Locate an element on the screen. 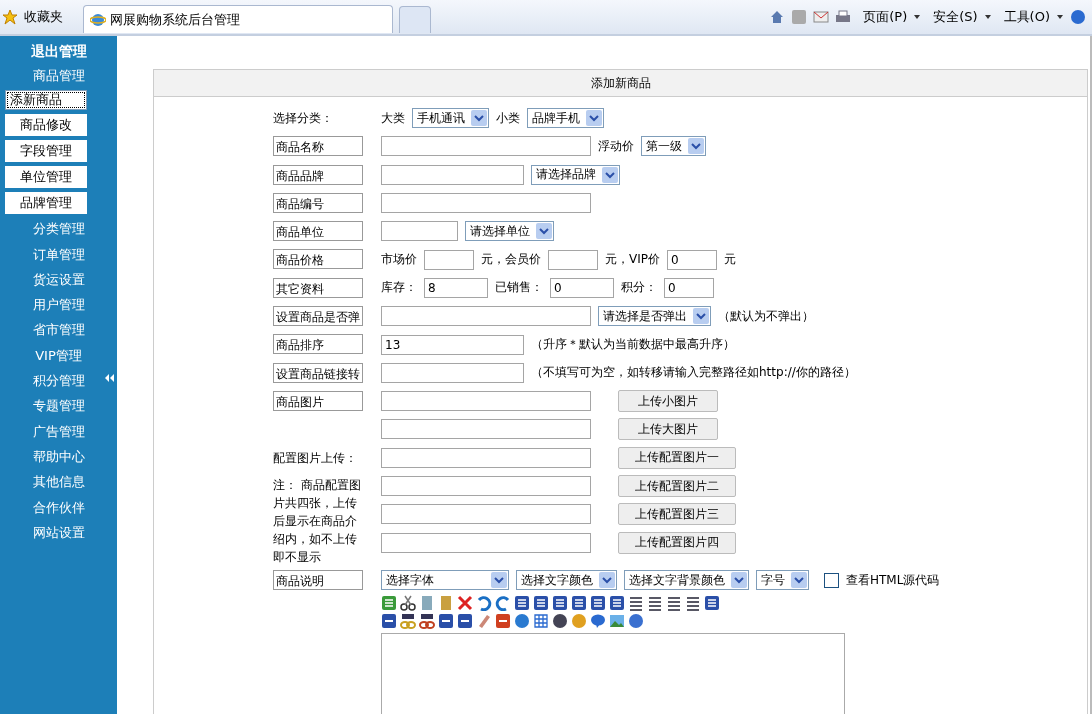 The height and width of the screenshot is (714, 1092). field-text: （默认为不弹出） is located at coordinates (766, 316).